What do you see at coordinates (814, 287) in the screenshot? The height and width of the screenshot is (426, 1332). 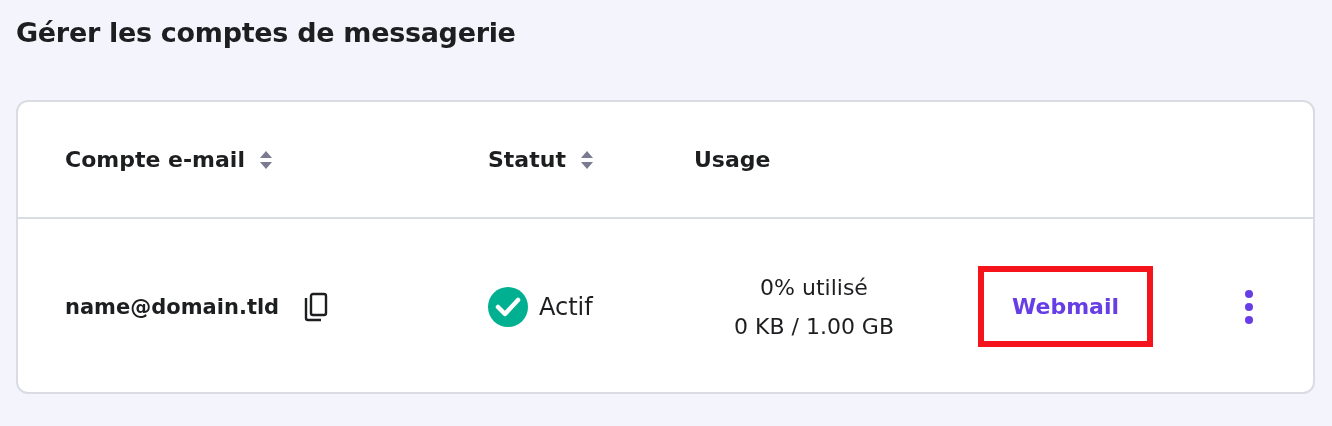 I see `usage-text: 0% utilisé` at bounding box center [814, 287].